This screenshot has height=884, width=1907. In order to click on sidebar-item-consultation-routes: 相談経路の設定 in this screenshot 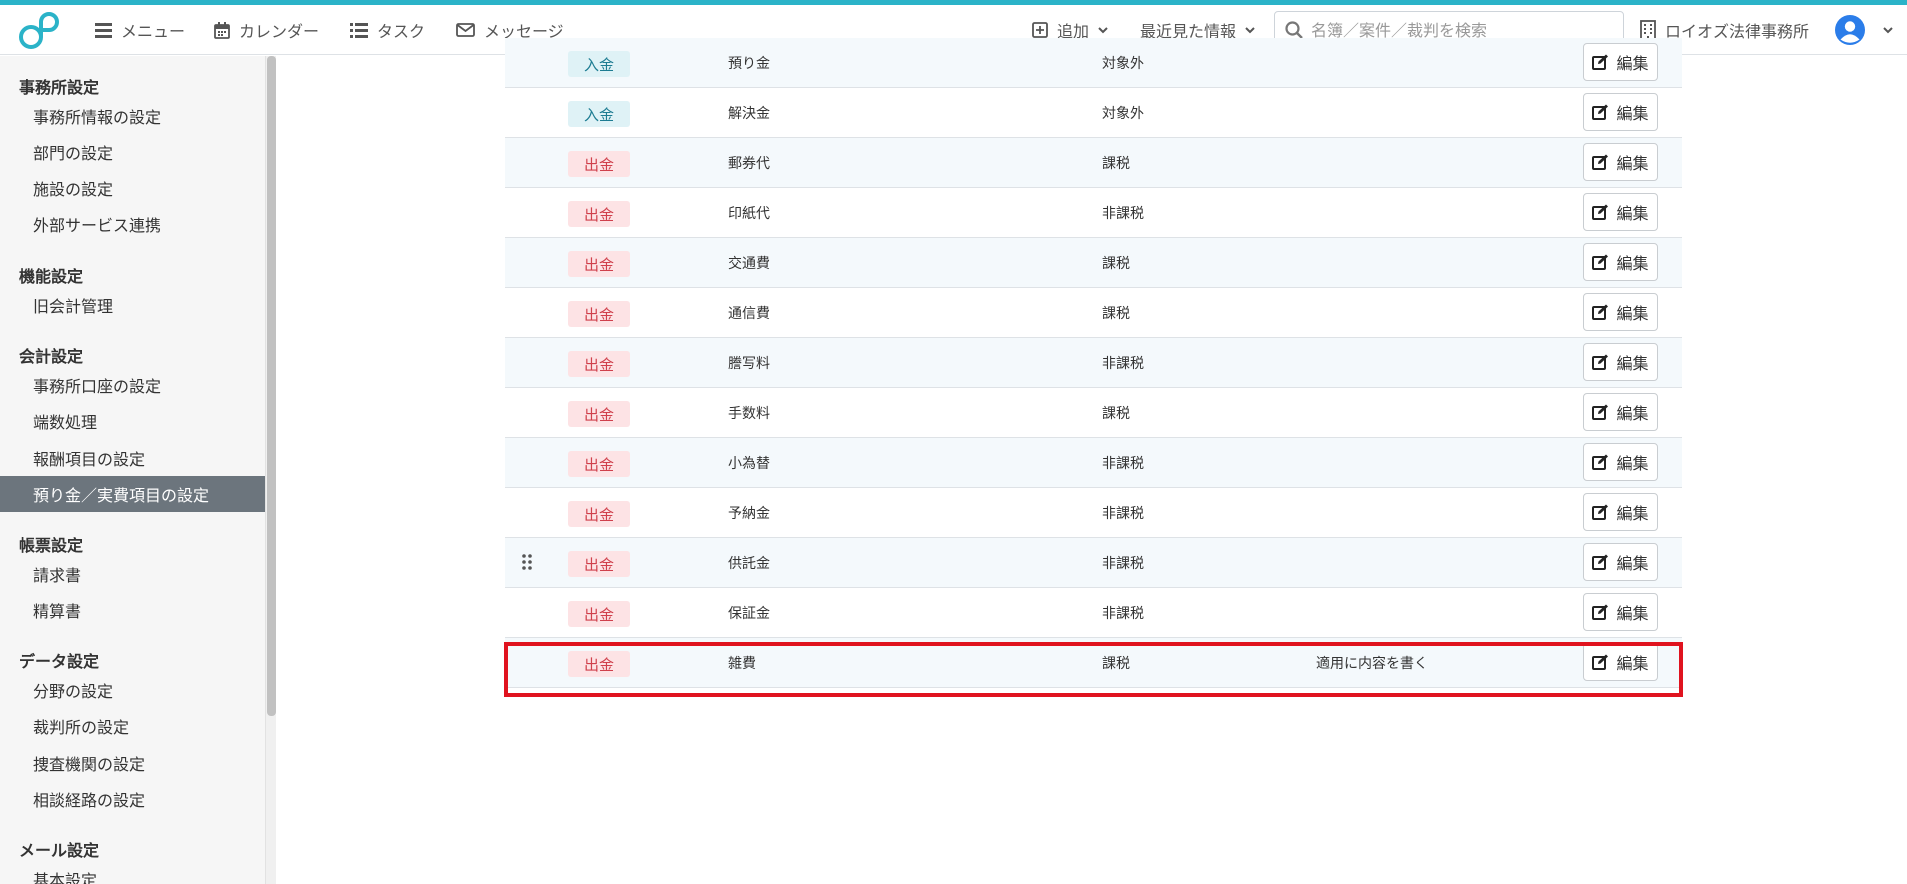, I will do `click(132, 799)`.